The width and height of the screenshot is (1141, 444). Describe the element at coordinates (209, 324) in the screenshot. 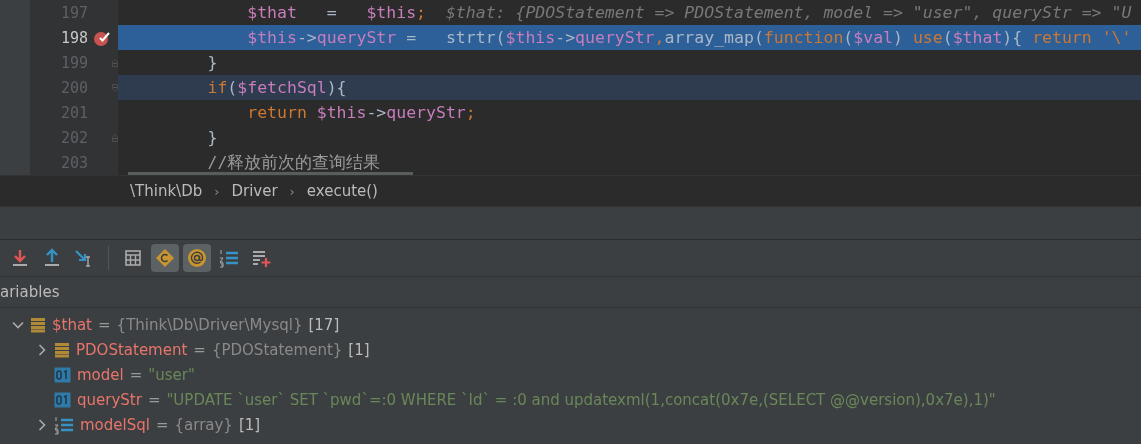

I see `variable-type: {Think\Db\Driver\Mysql}` at that location.